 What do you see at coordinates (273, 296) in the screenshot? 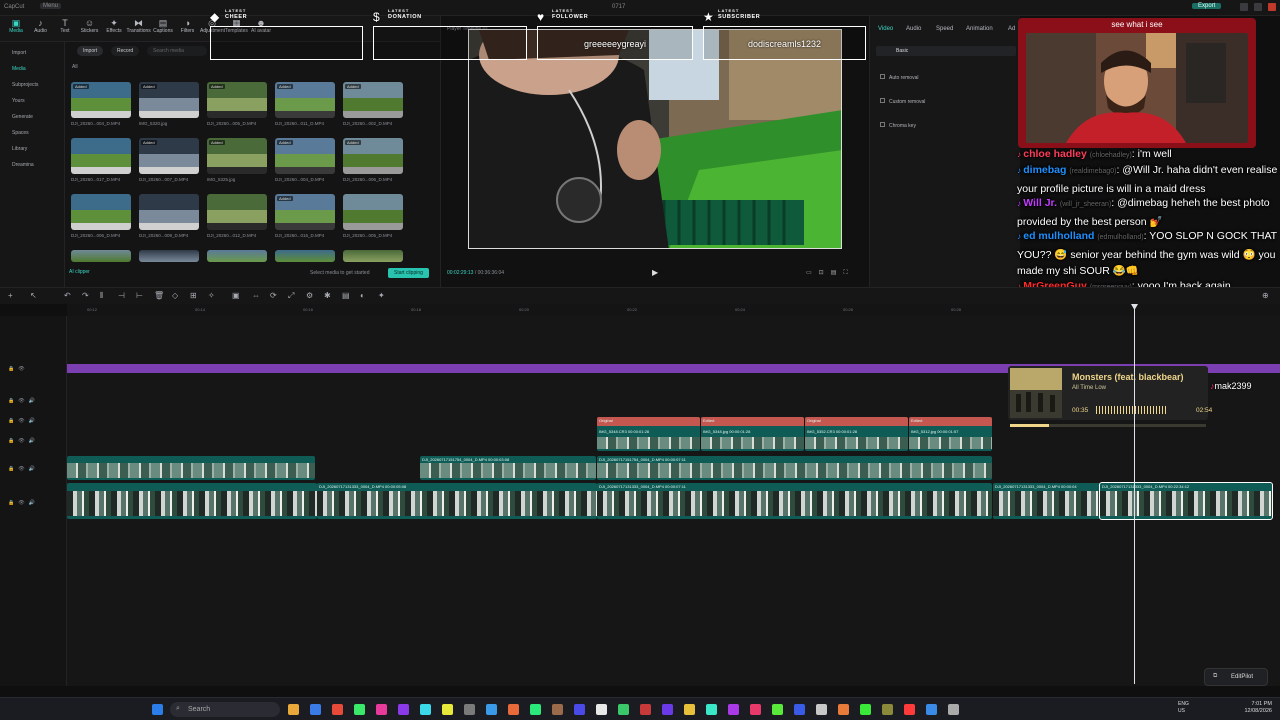
I see `rotate-icon: ⟳` at bounding box center [273, 296].